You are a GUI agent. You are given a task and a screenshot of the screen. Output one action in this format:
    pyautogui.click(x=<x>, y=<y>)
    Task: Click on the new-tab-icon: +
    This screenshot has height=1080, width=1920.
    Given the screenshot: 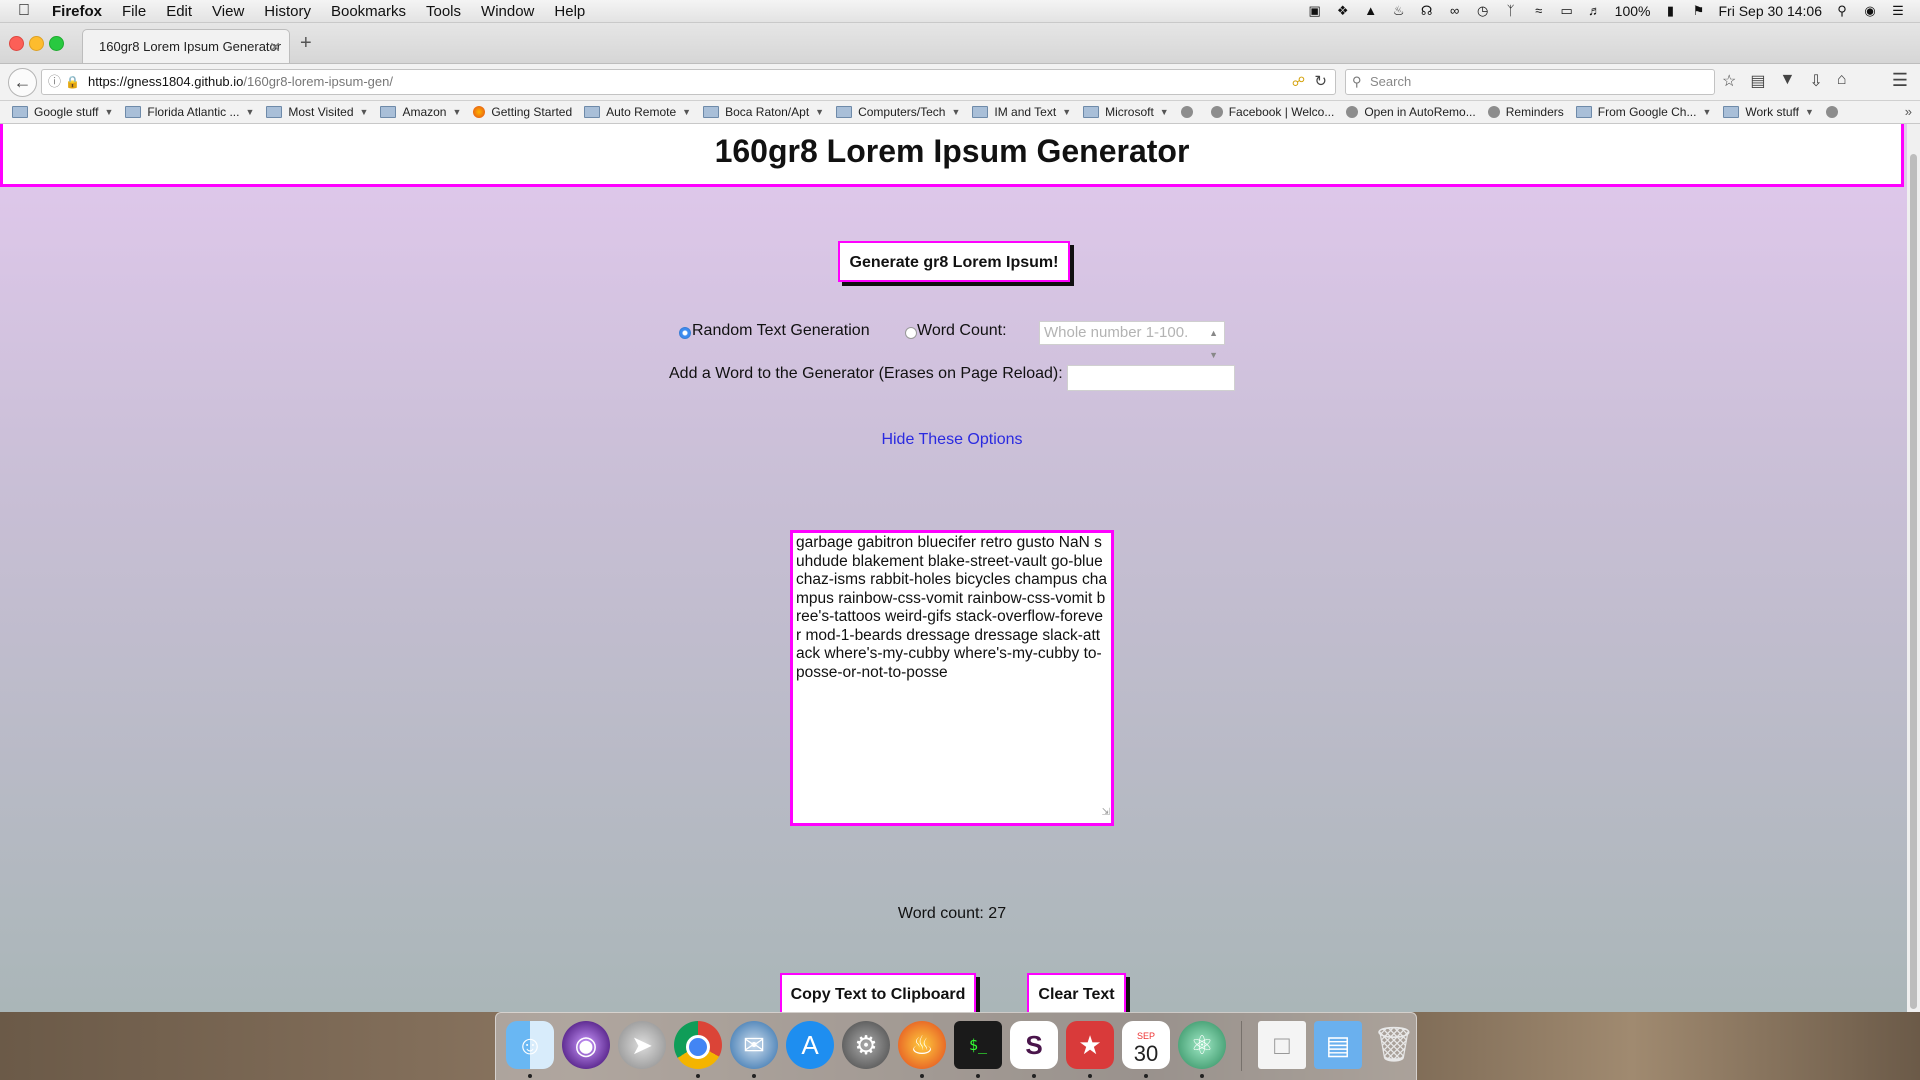 What is the action you would take?
    pyautogui.click(x=306, y=43)
    